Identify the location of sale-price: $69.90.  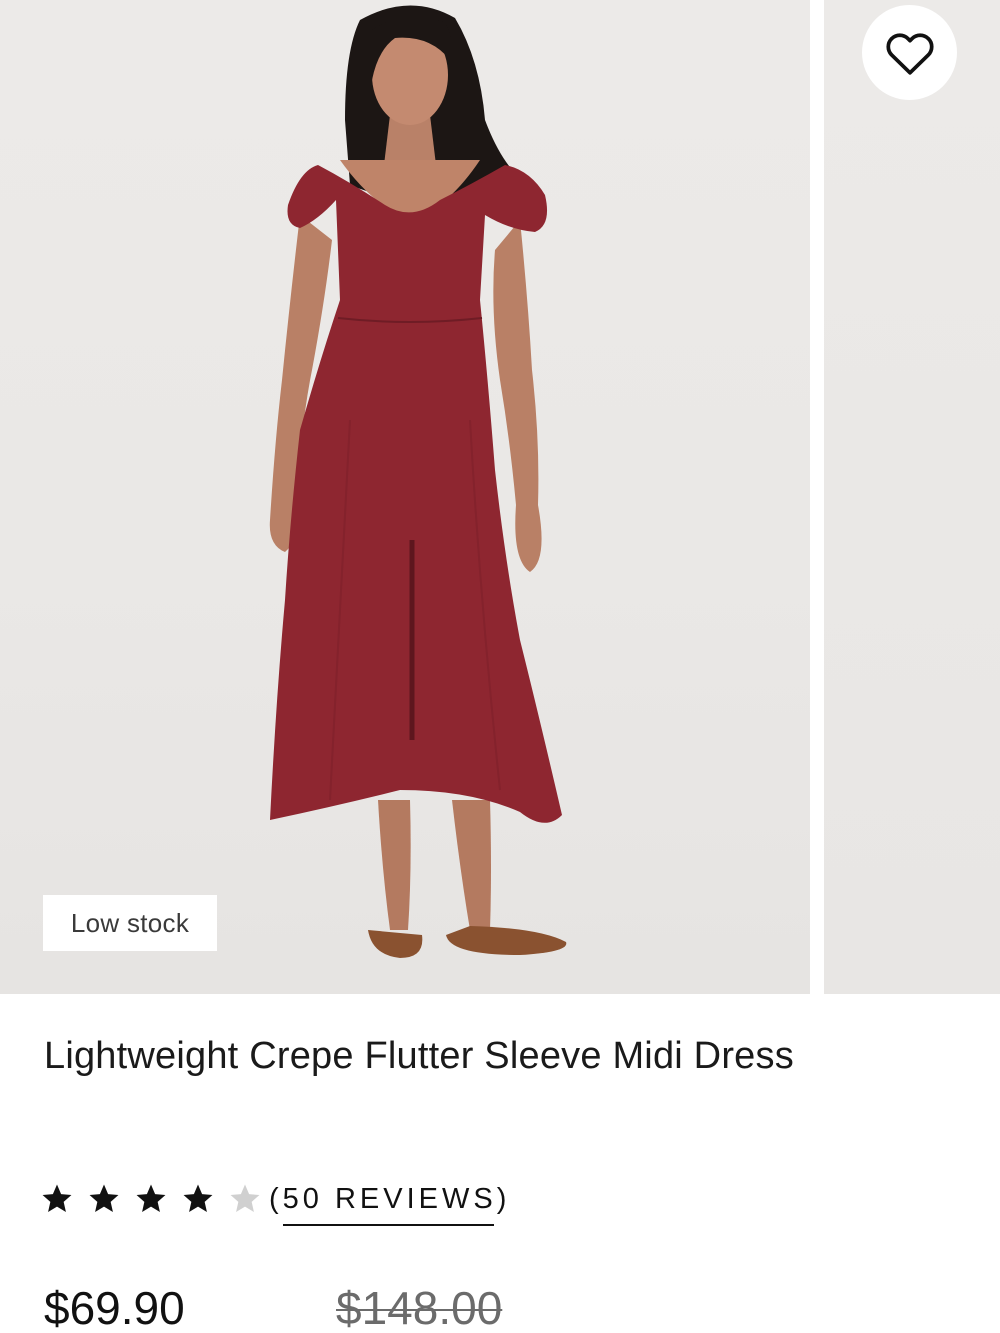
(114, 1307).